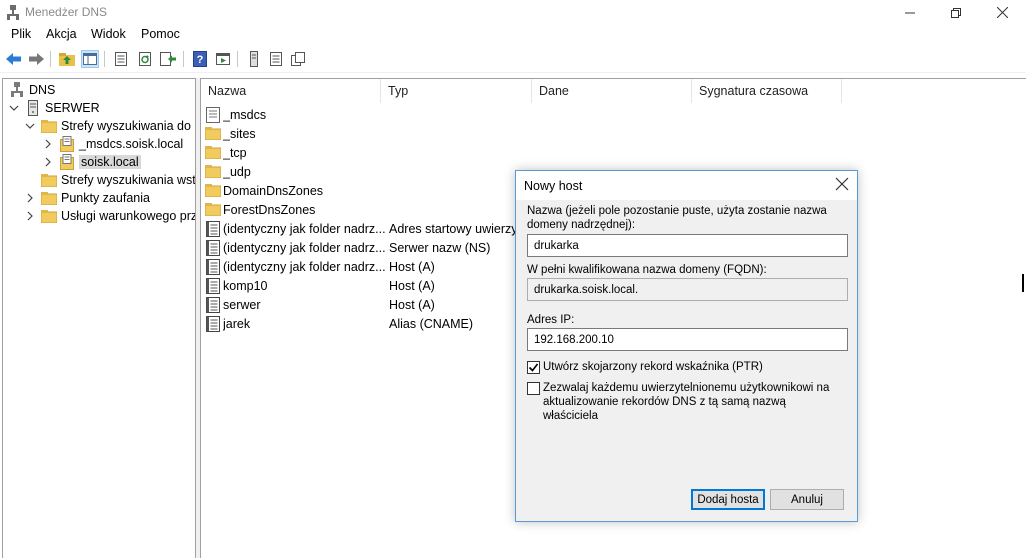  I want to click on fqdn-field, so click(687, 289).